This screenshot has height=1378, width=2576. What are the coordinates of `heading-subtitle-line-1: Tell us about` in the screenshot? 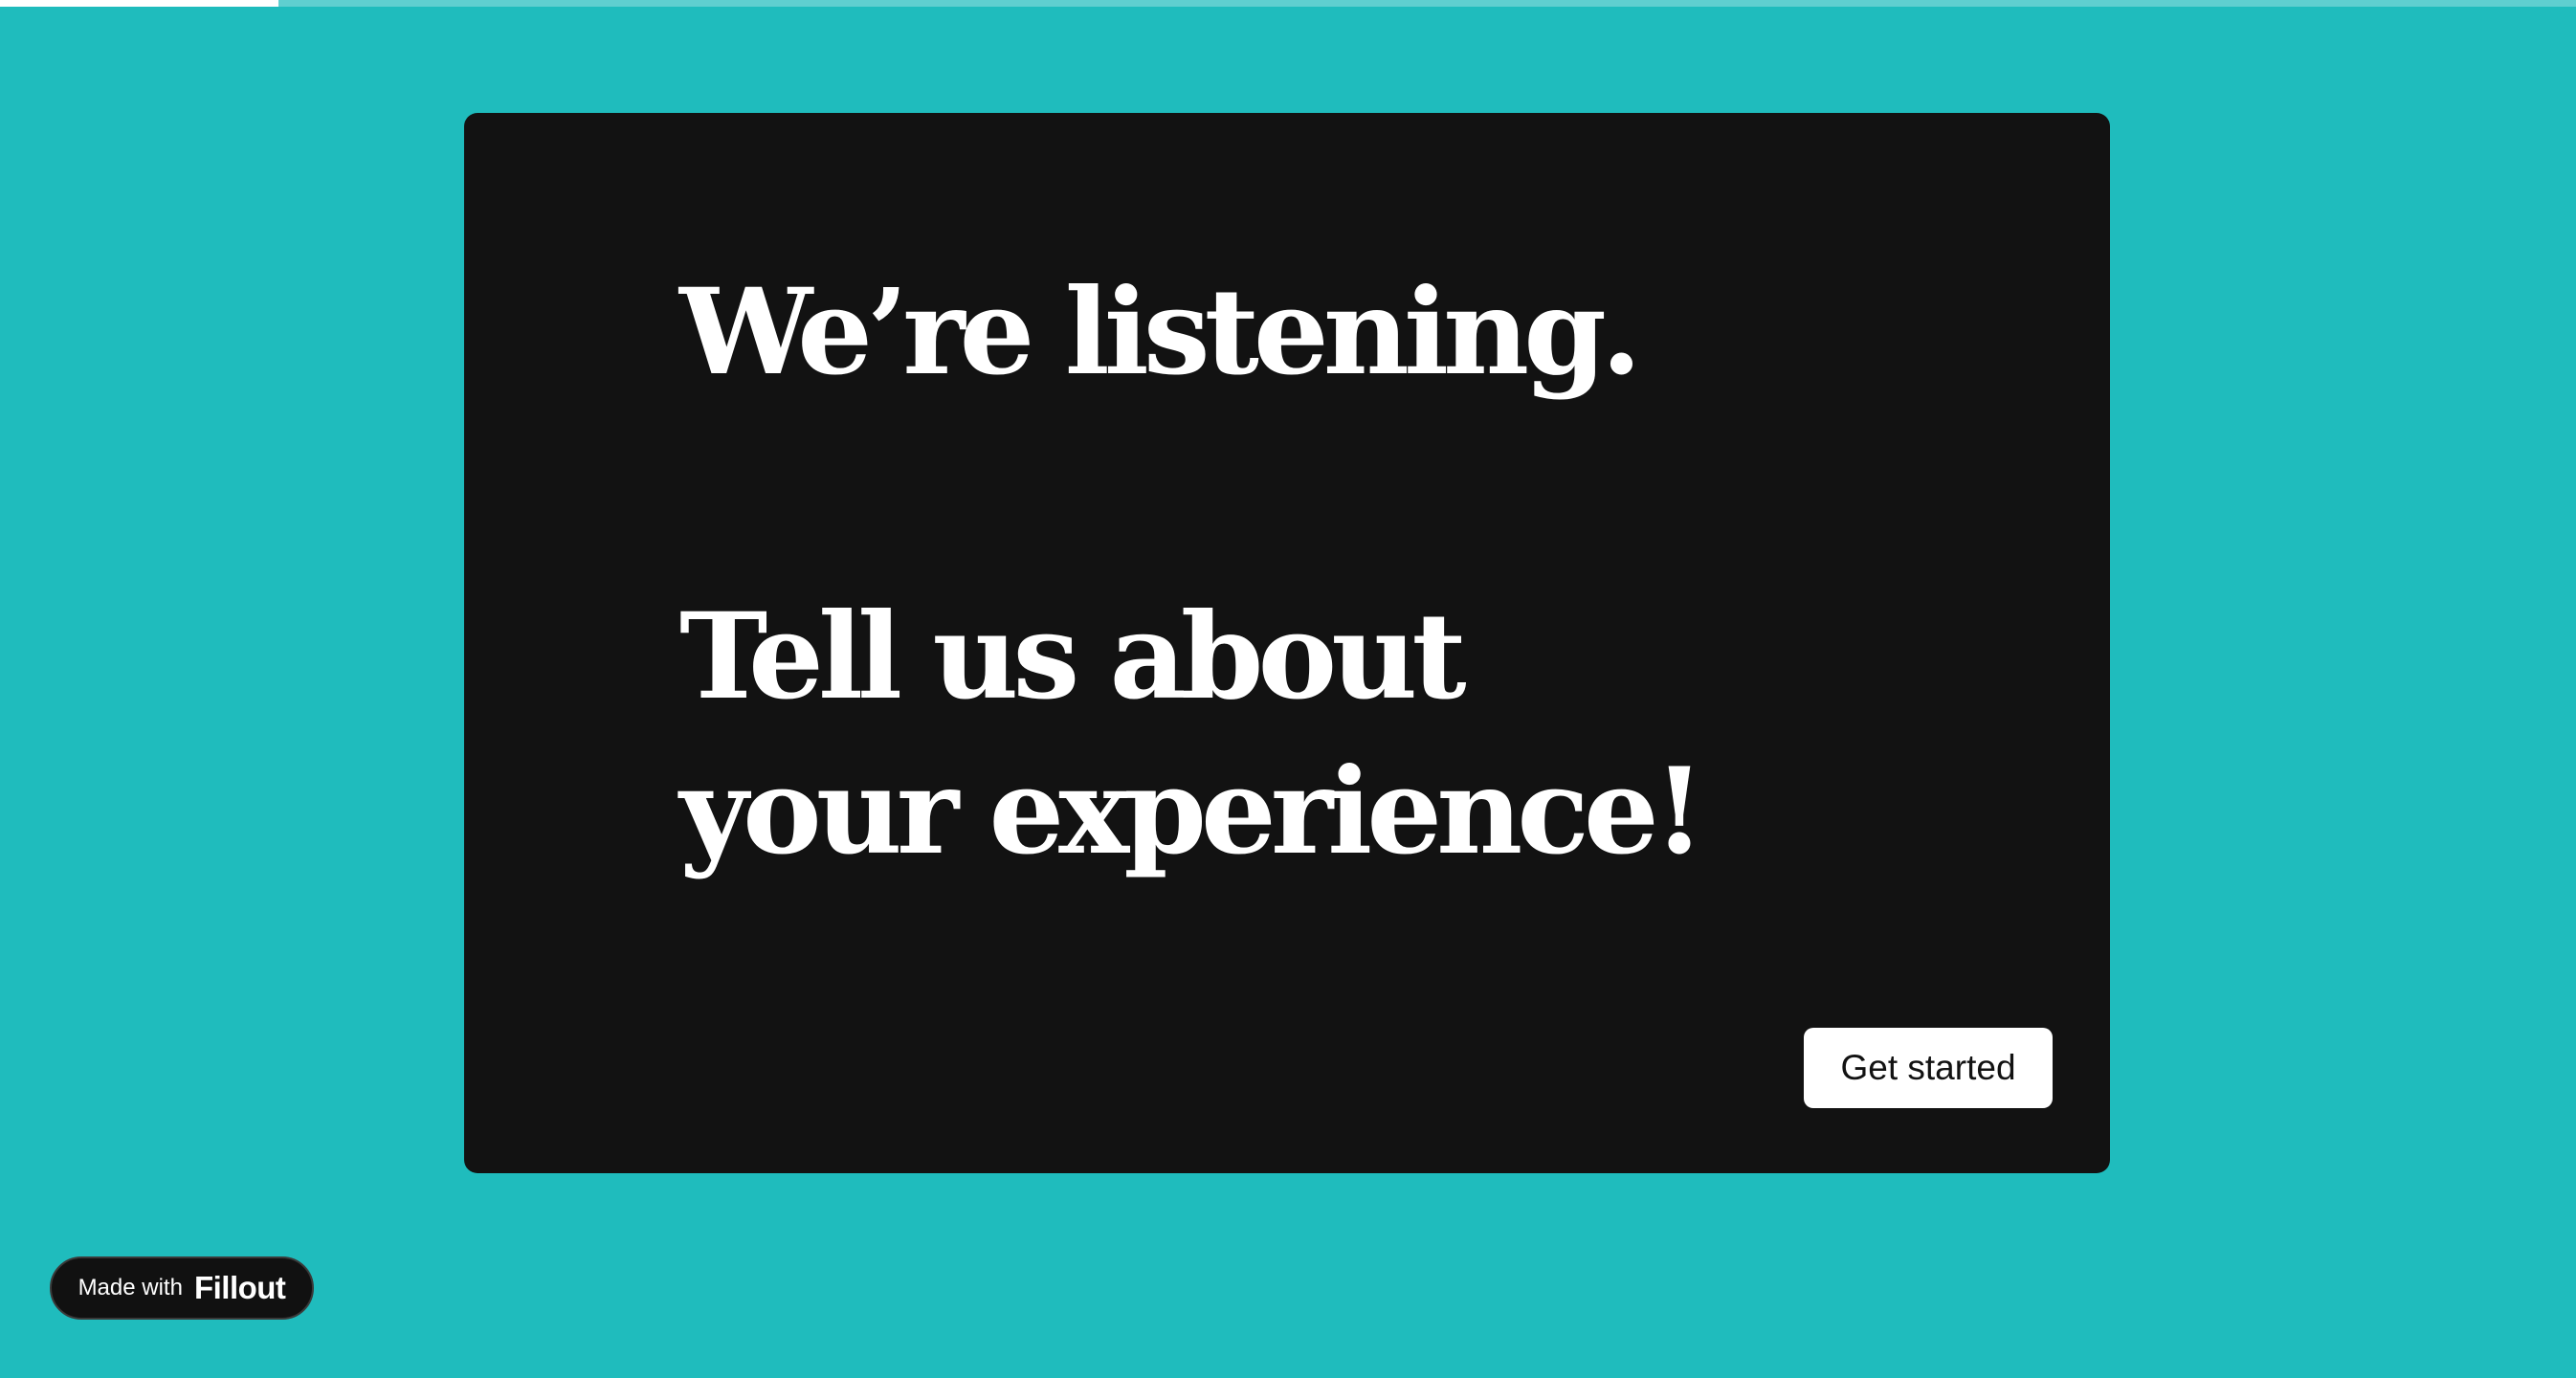 It's located at (1073, 657).